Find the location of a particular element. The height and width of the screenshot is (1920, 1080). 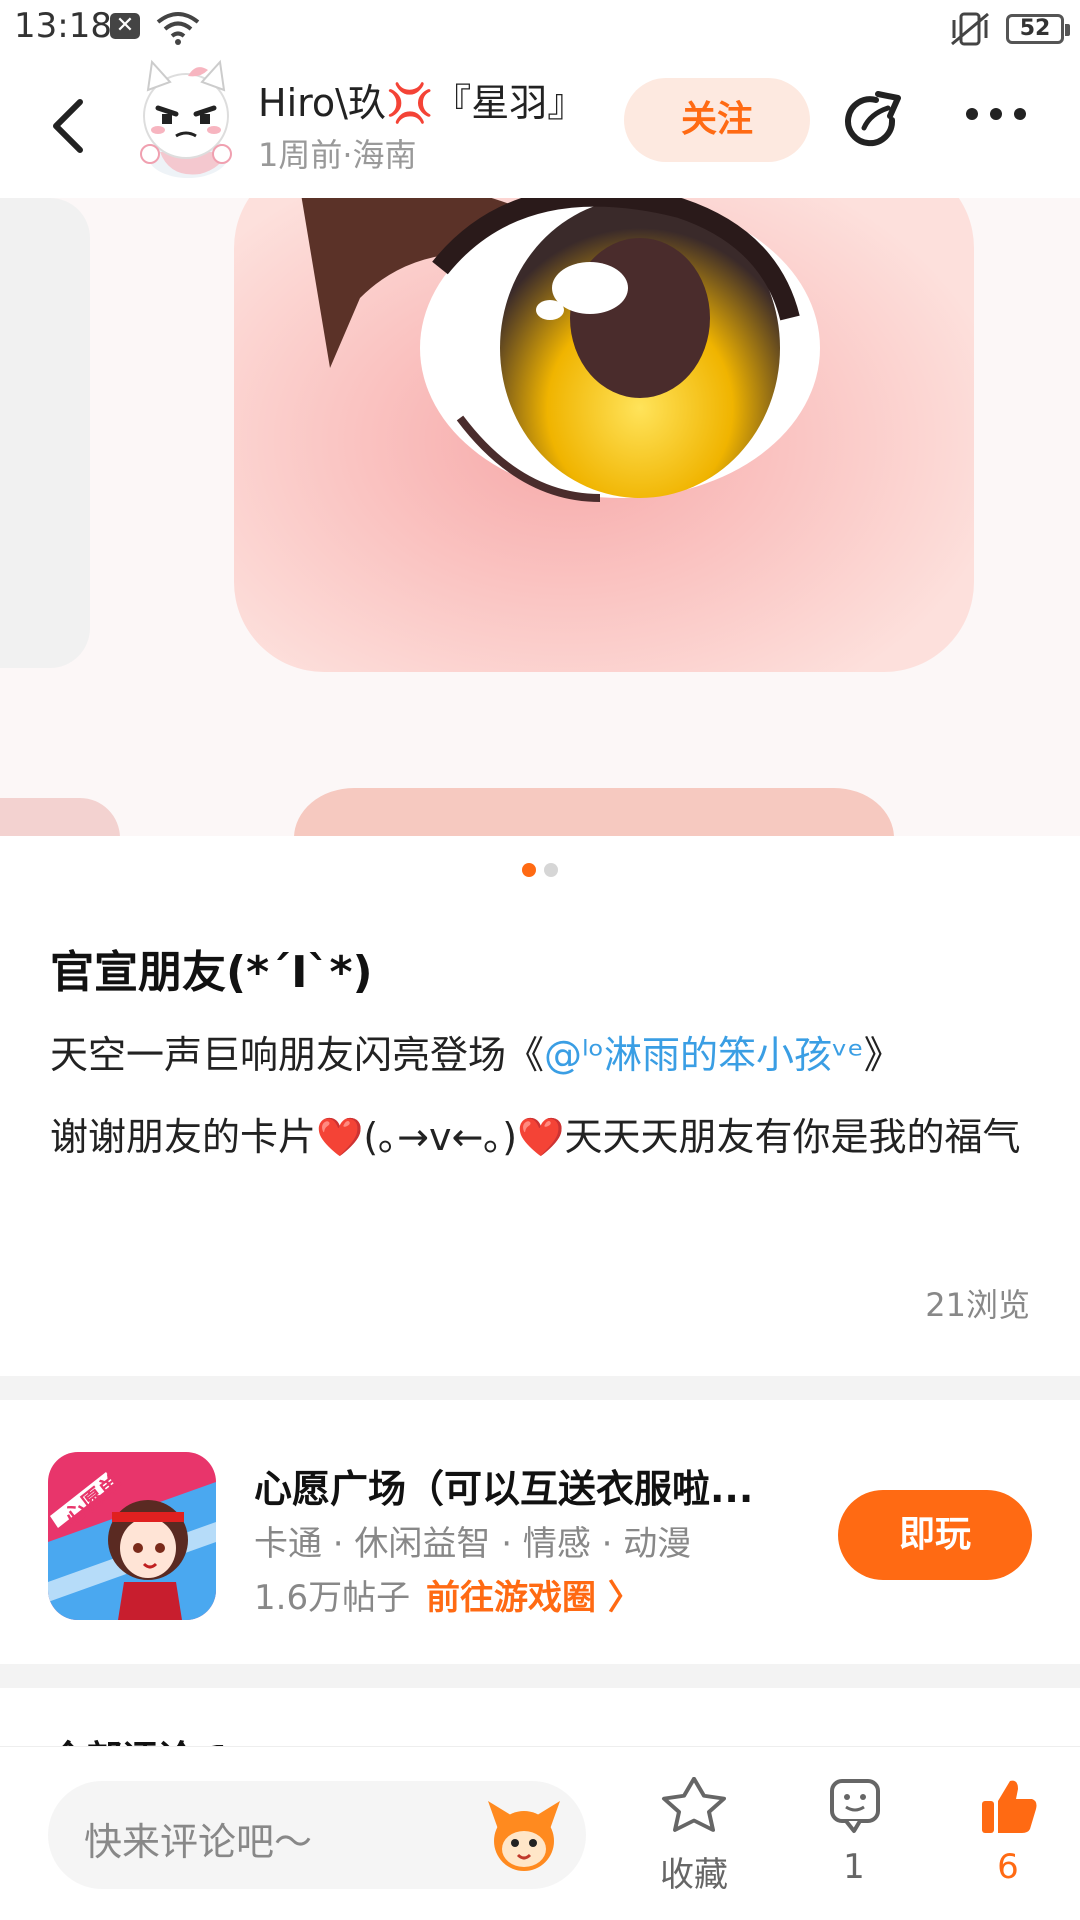

pagination-dot-active is located at coordinates (529, 870).